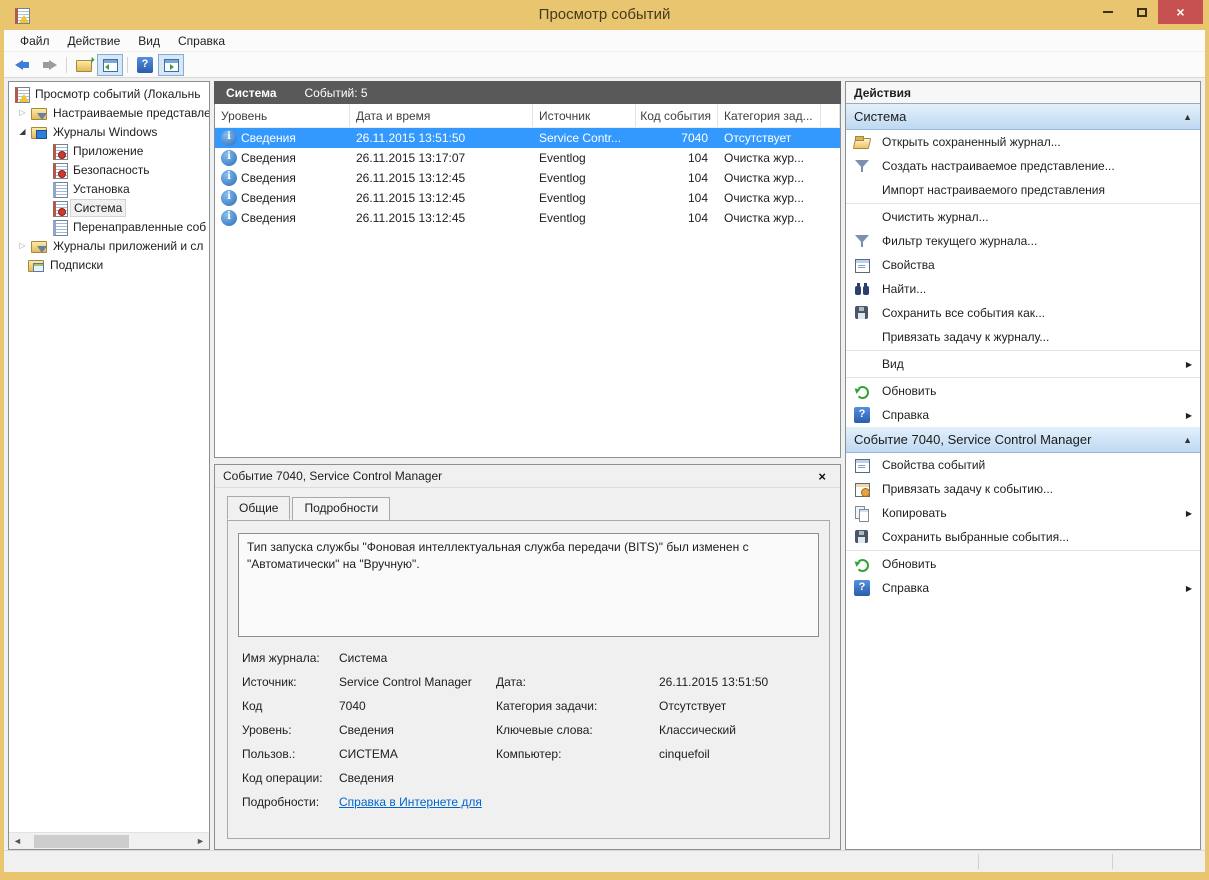 This screenshot has height=880, width=1209. I want to click on event-viewer-icon, so click(21, 94).